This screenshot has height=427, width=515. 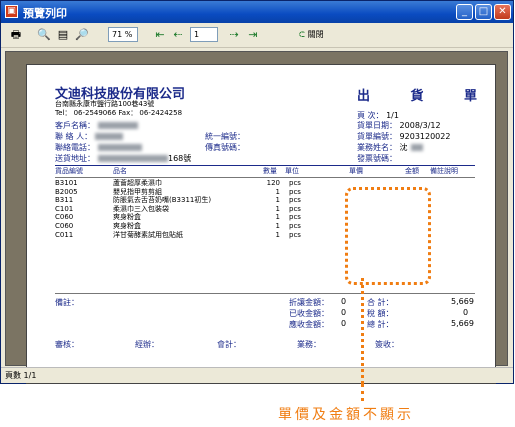 I want to click on discount-value: 0, so click(x=344, y=301).